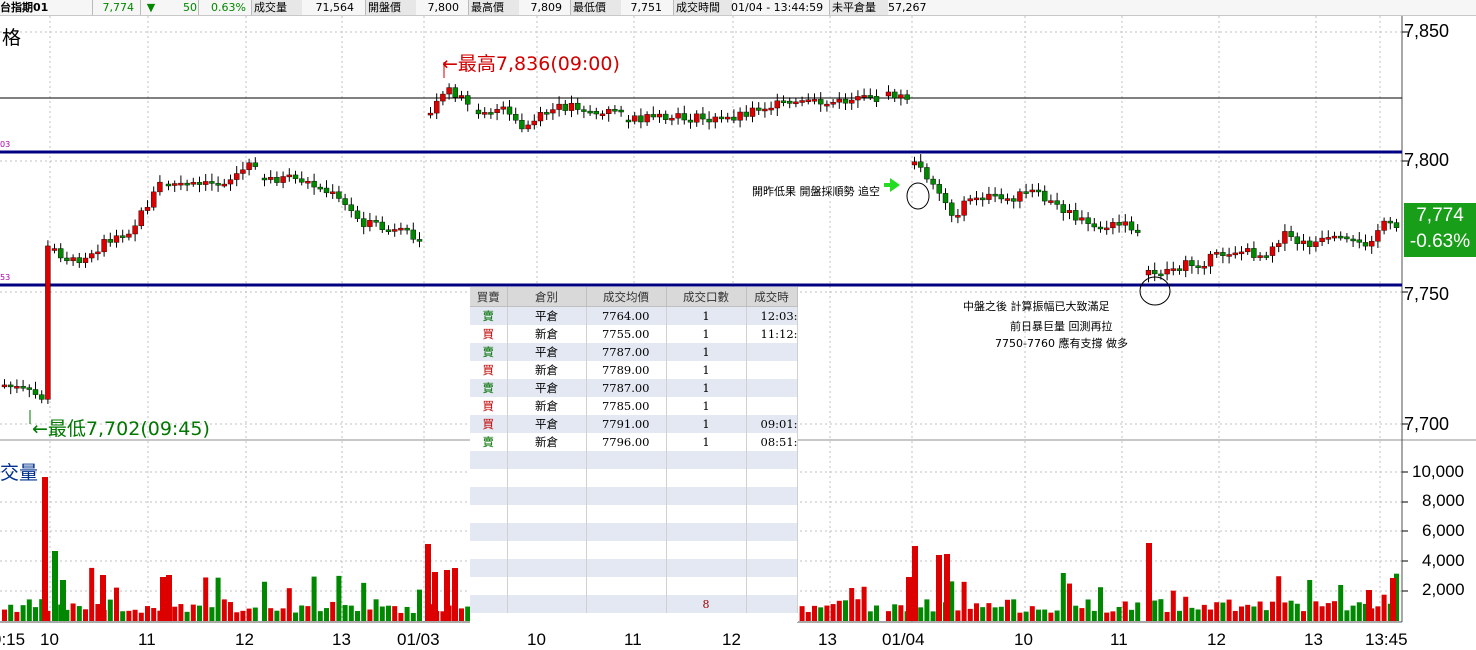 This screenshot has height=650, width=1476. What do you see at coordinates (816, 191) in the screenshot?
I see `strategy-note-1: 開昨低果 開盤採順勢 追空` at bounding box center [816, 191].